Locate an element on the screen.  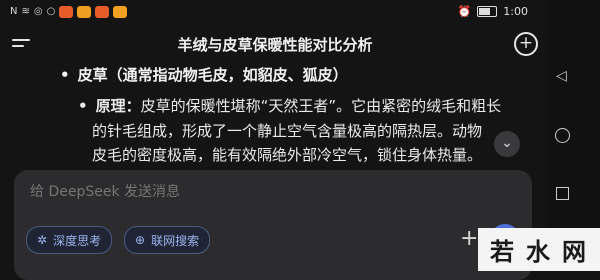
clock: 1:00 is located at coordinates (515, 11).